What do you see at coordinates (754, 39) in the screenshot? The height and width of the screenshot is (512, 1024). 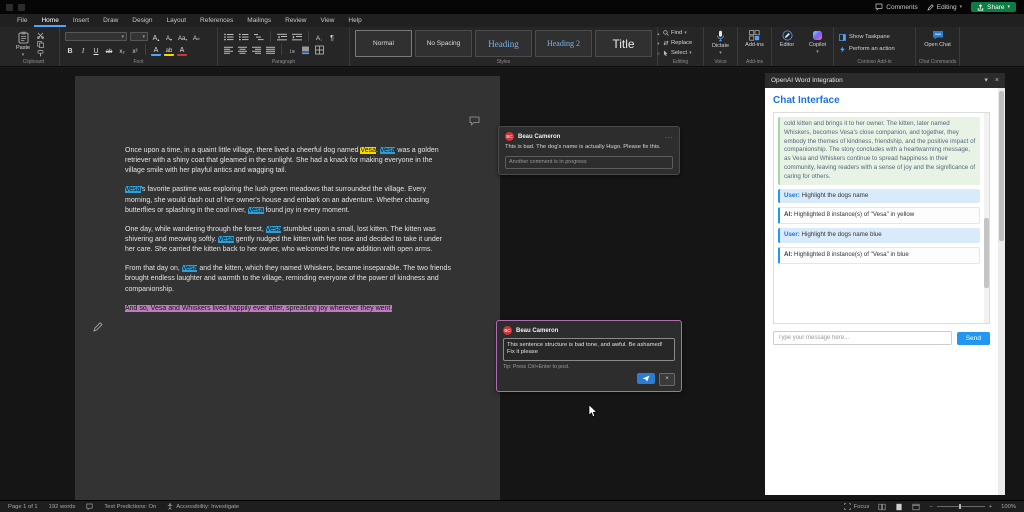 I see `addins-button: Add-ins` at bounding box center [754, 39].